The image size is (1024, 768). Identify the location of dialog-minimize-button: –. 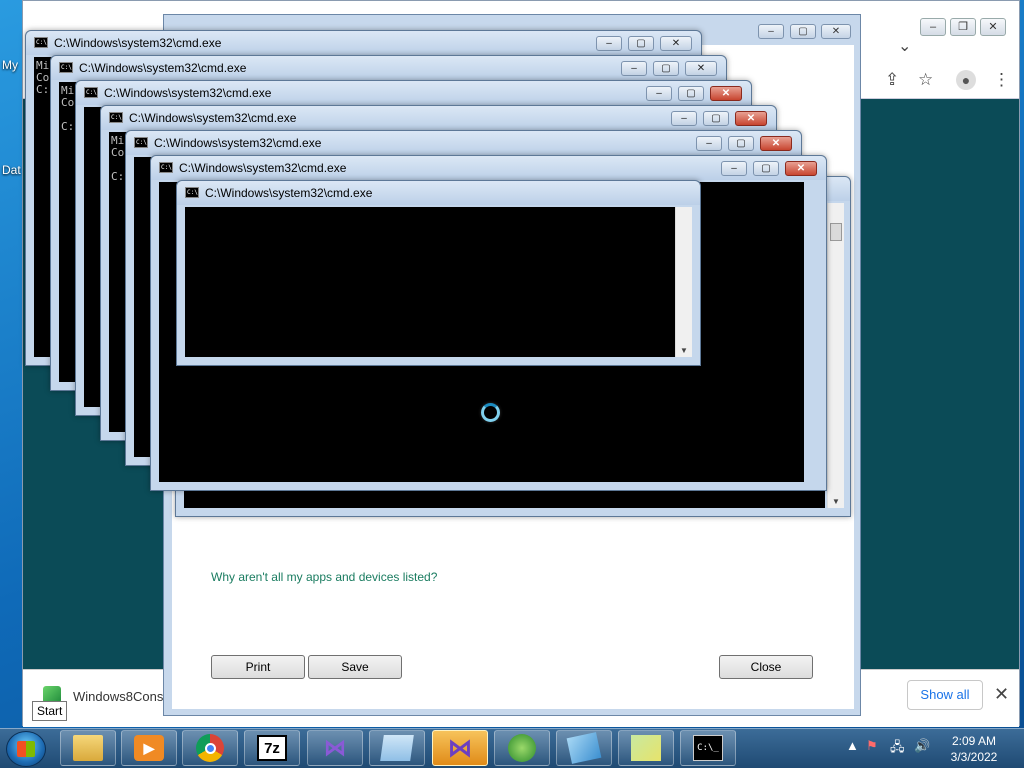
(771, 31).